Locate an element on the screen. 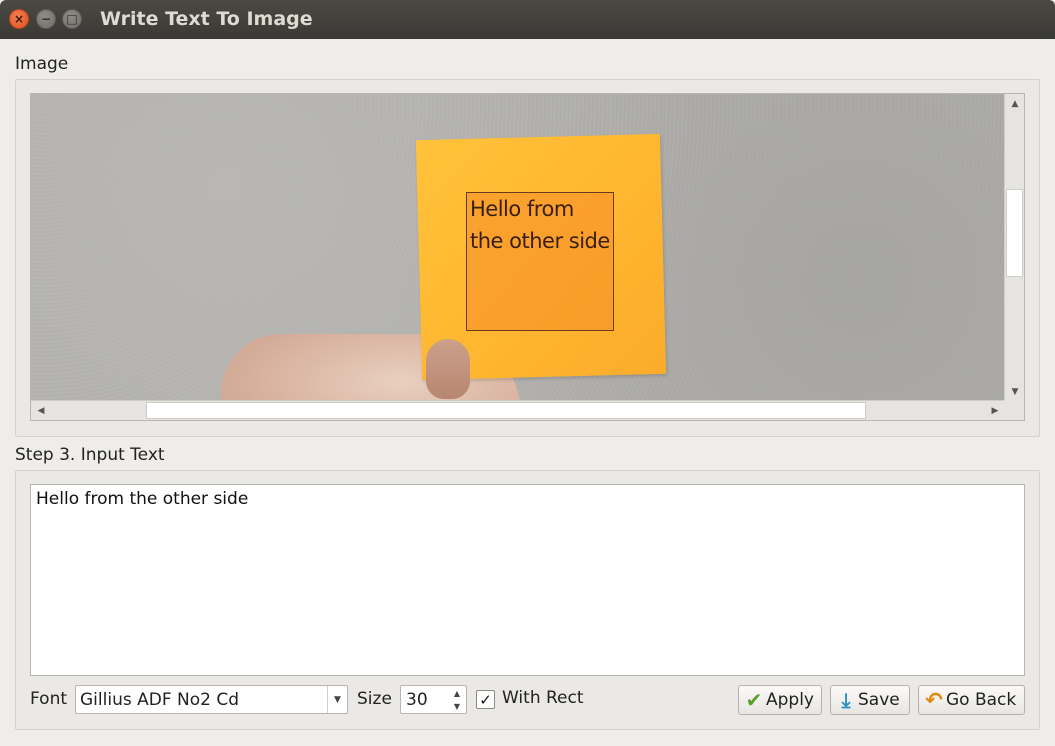 Image resolution: width=1055 pixels, height=746 pixels. font-select-value: Gillius ADF No2 Cd is located at coordinates (160, 700).